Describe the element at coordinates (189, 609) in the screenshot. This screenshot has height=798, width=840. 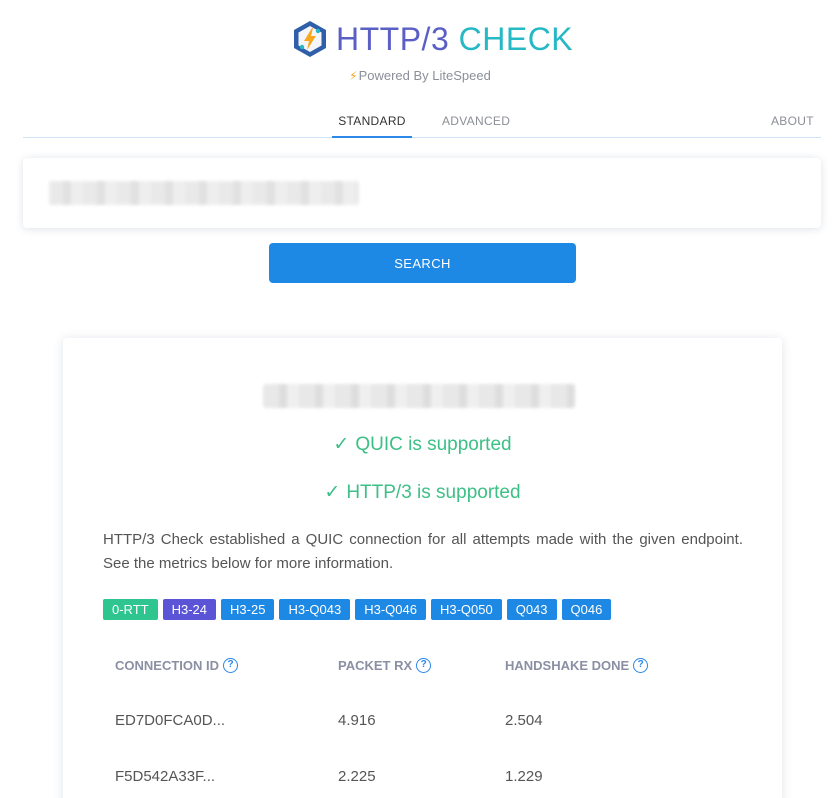
I see `badge-h3-24: H3-24` at that location.